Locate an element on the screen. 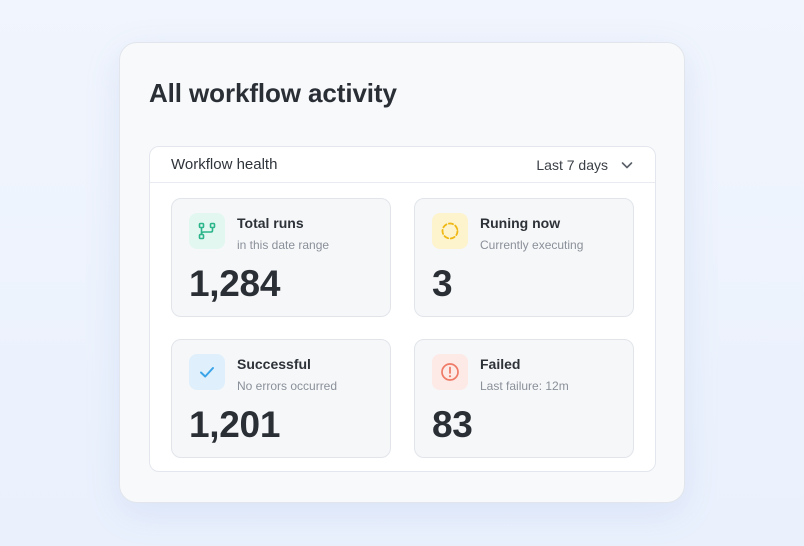 The image size is (804, 546). stat-title: Failed is located at coordinates (500, 364).